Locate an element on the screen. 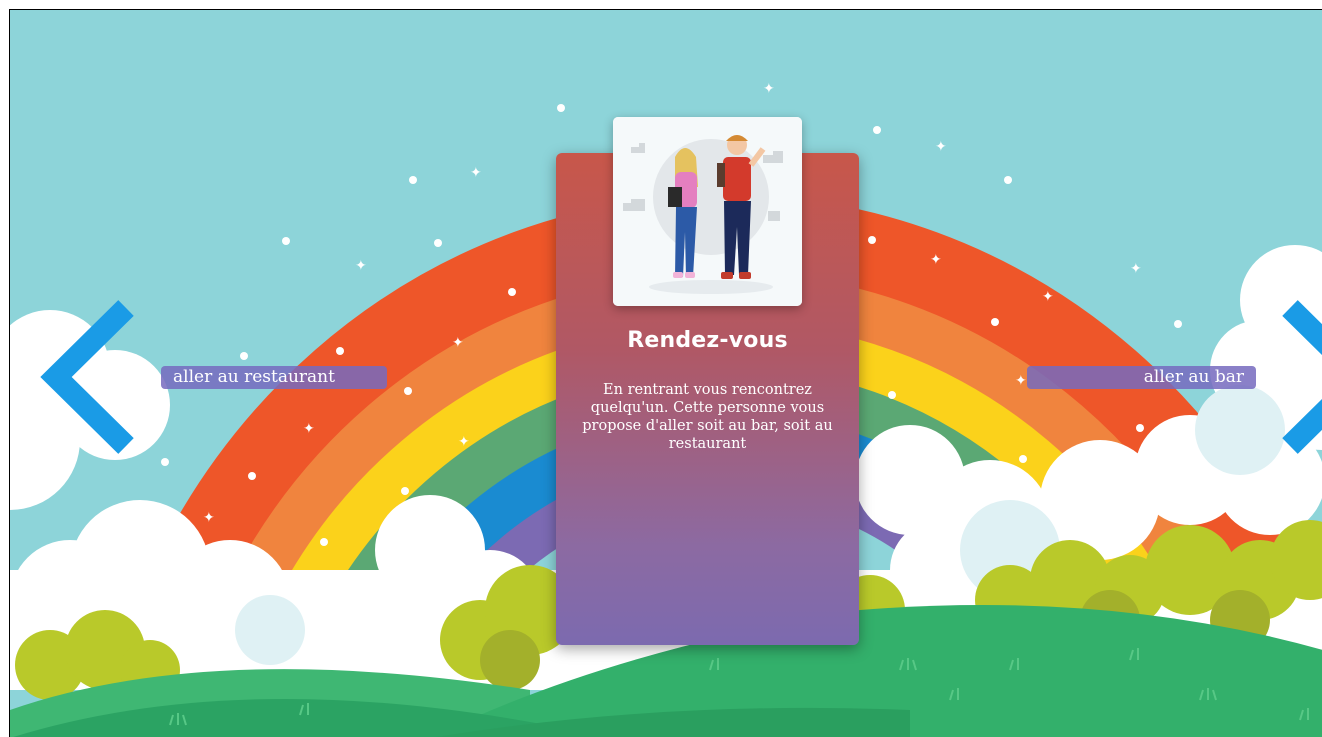 The width and height of the screenshot is (1322, 737). card-image is located at coordinates (707, 211).